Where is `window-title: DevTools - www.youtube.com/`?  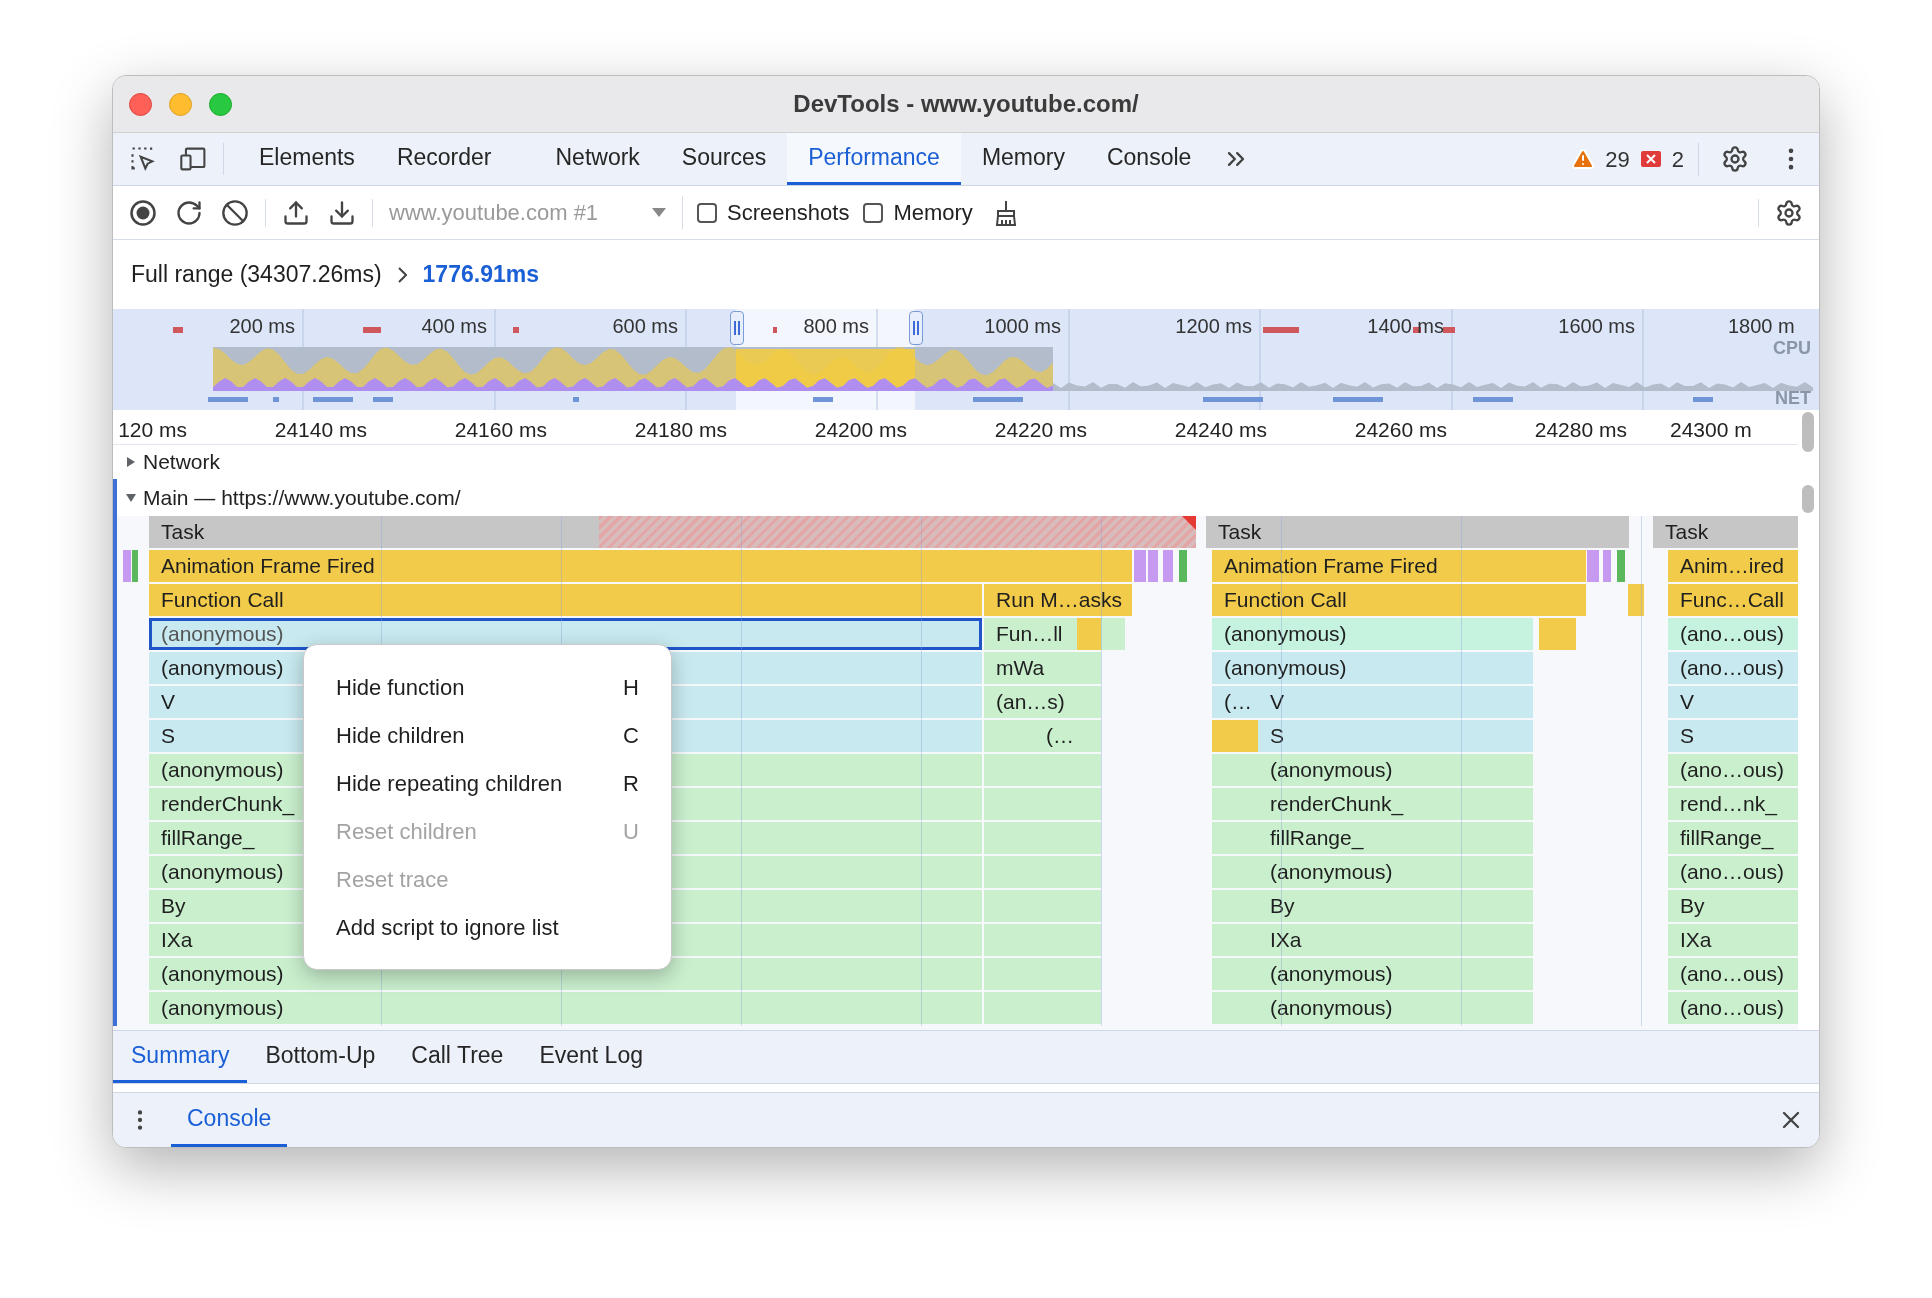
window-title: DevTools - www.youtube.com/ is located at coordinates (966, 104).